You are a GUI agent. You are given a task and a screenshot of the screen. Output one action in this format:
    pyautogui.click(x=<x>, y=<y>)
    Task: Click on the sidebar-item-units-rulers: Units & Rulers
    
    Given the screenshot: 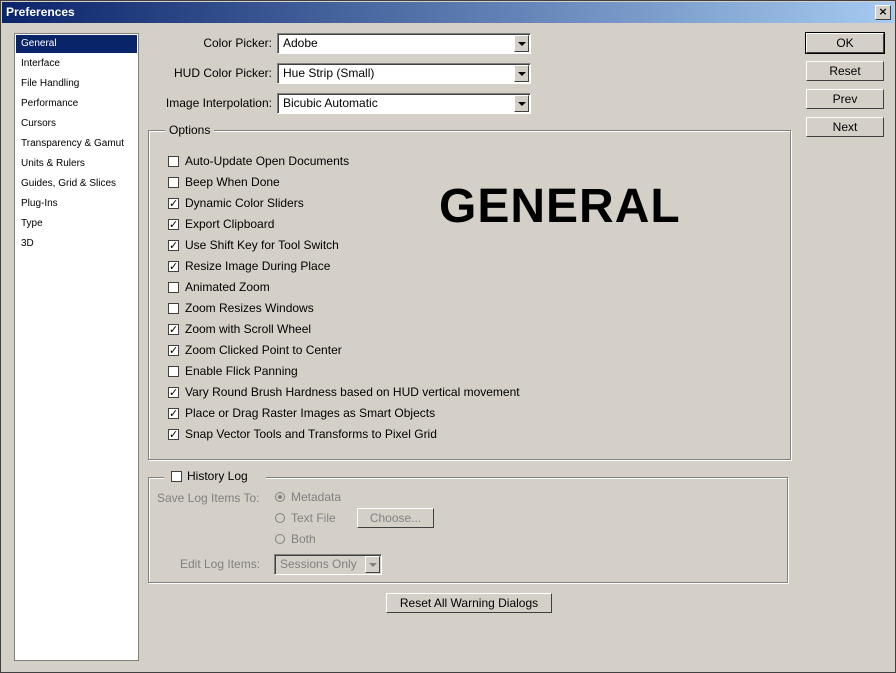 What is the action you would take?
    pyautogui.click(x=76, y=164)
    